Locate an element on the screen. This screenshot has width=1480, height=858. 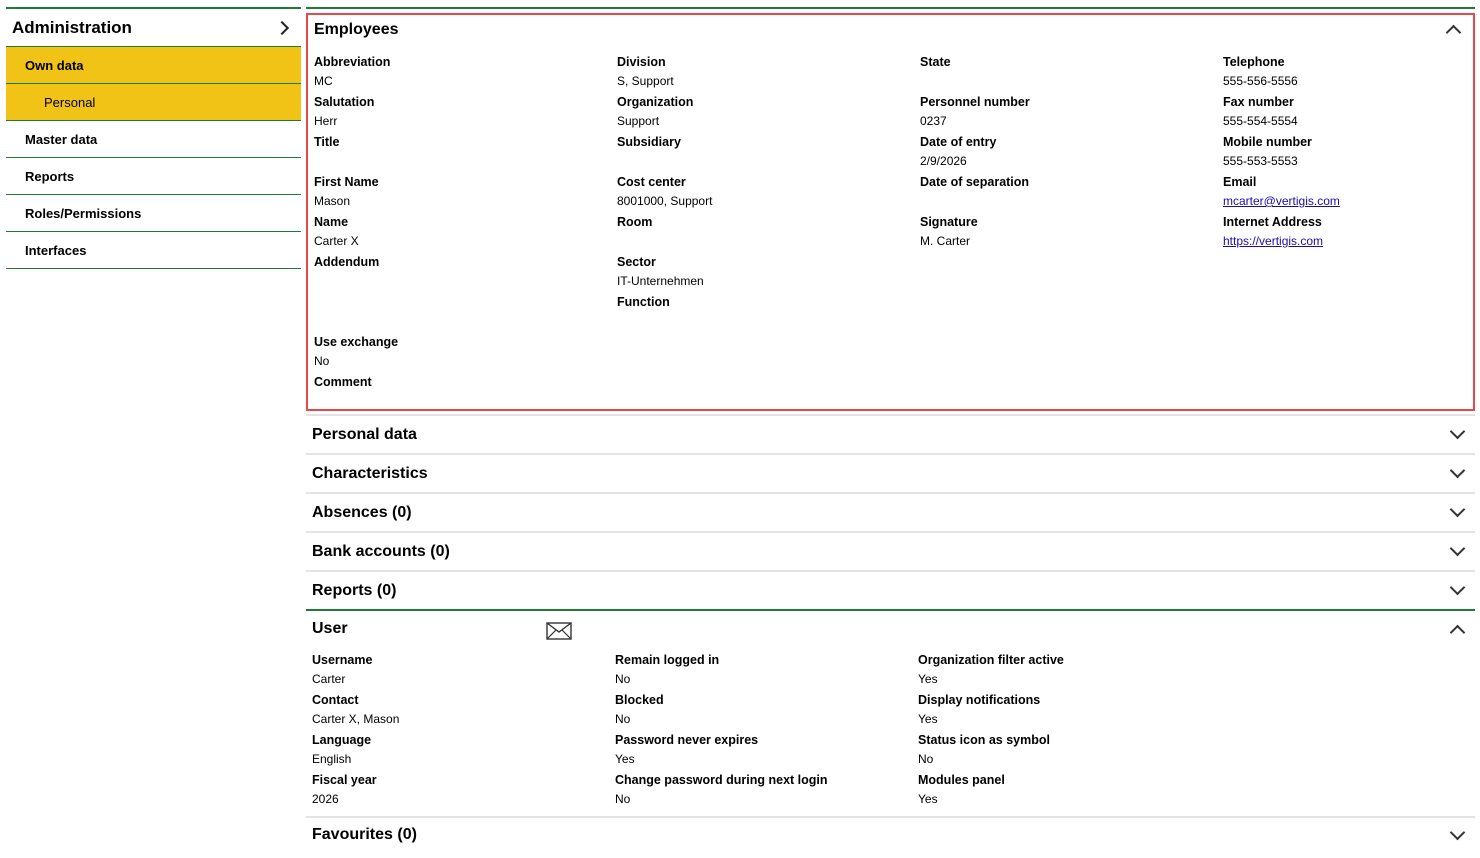
sidebar-item-interfaces: Interfaces is located at coordinates (153, 250).